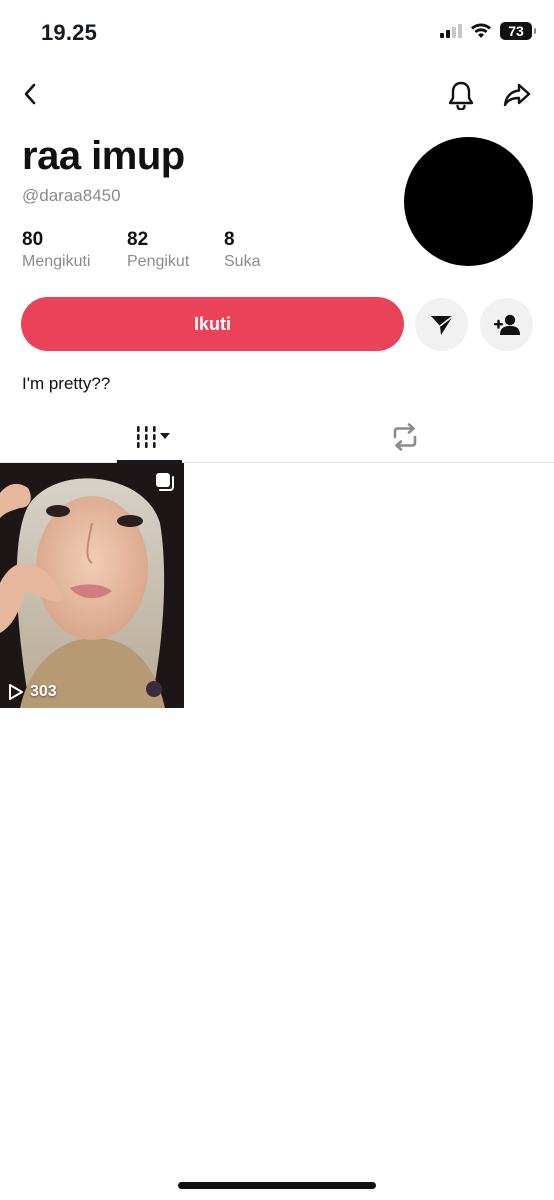 Image resolution: width=554 pixels, height=1200 pixels. Describe the element at coordinates (242, 261) in the screenshot. I see `likes-label: Suka` at that location.